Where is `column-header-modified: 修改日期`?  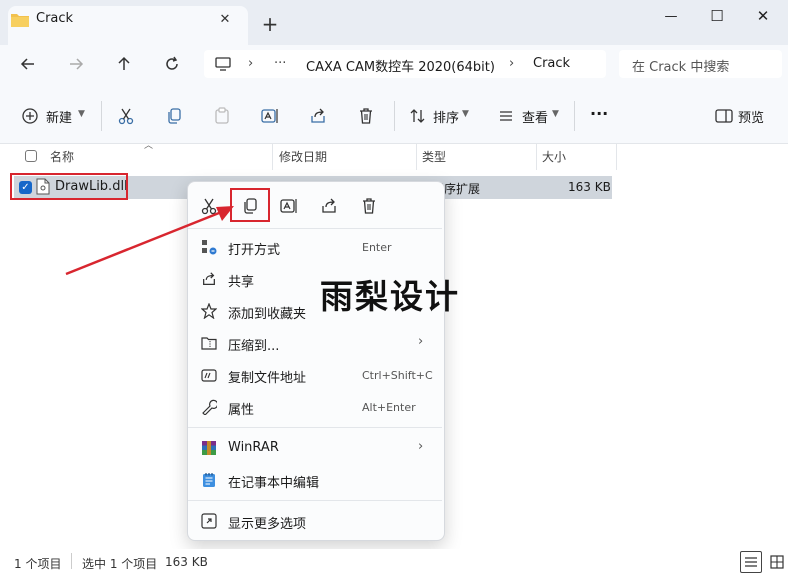
column-header-modified: 修改日期 is located at coordinates (303, 156).